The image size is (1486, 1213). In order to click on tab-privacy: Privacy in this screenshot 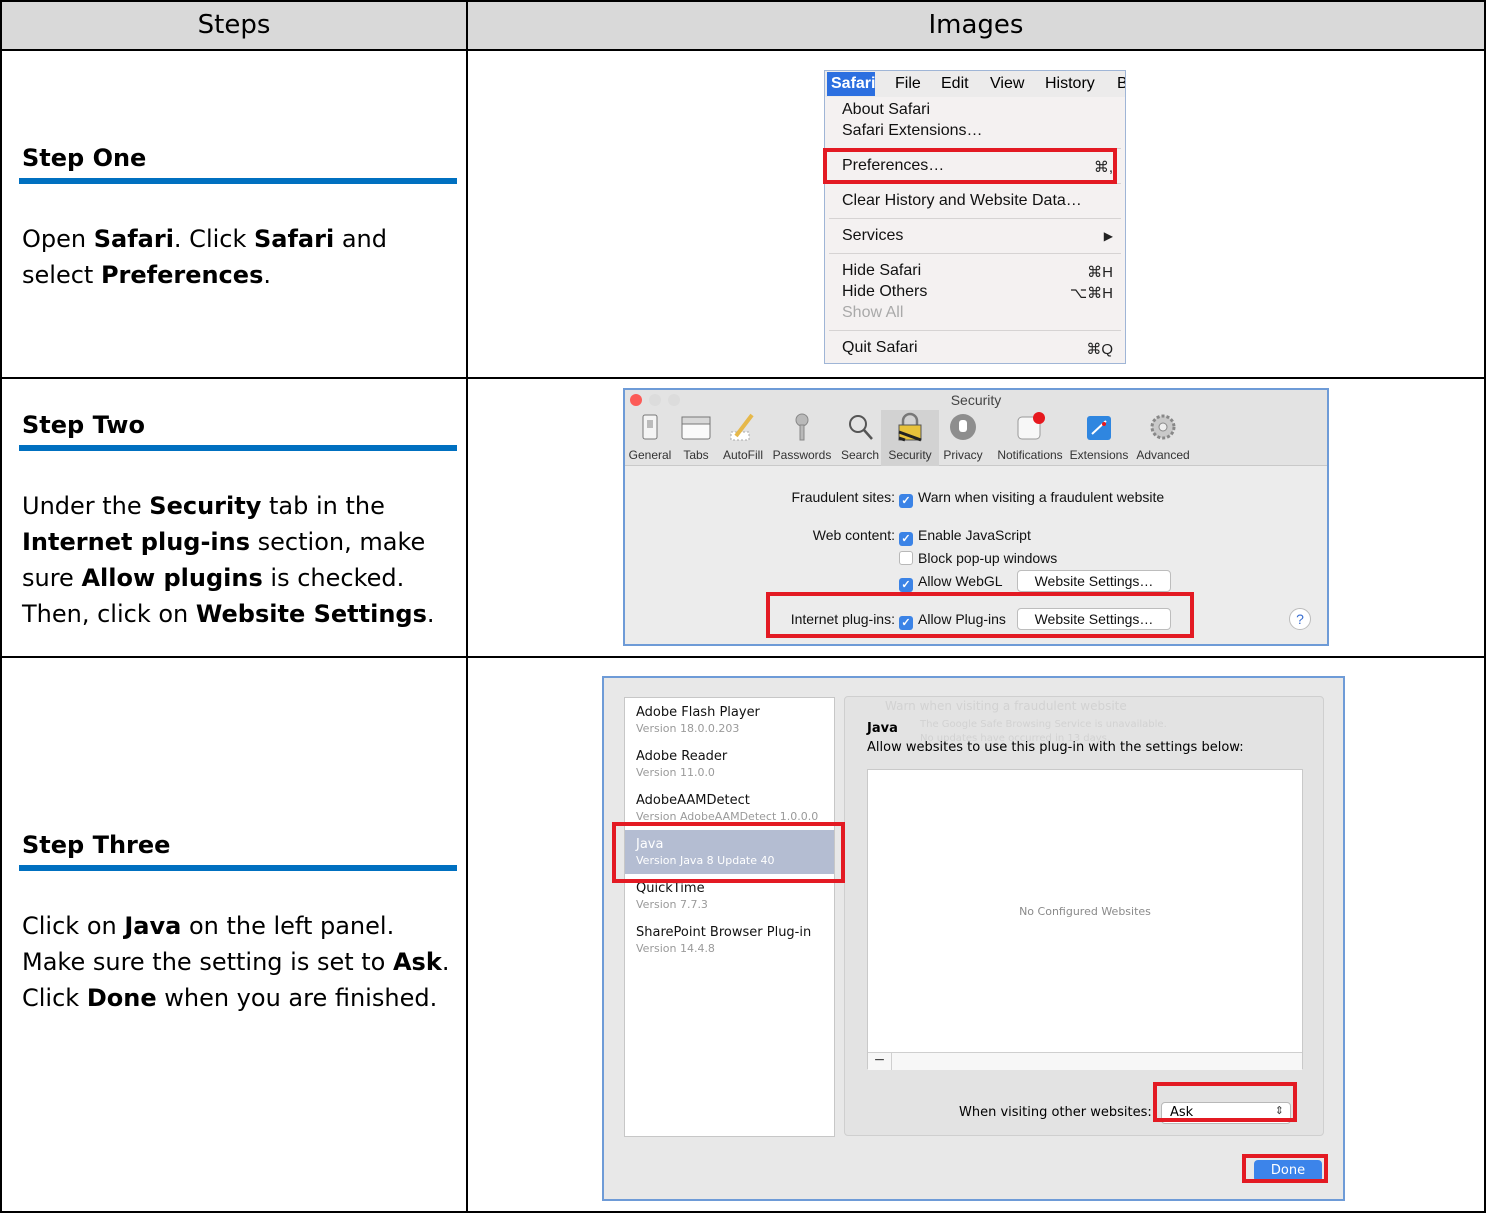, I will do `click(963, 438)`.